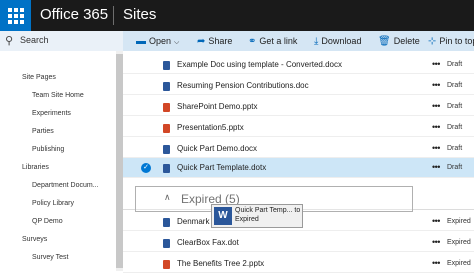  Describe the element at coordinates (193, 221) in the screenshot. I see `file-name: Denmark` at that location.